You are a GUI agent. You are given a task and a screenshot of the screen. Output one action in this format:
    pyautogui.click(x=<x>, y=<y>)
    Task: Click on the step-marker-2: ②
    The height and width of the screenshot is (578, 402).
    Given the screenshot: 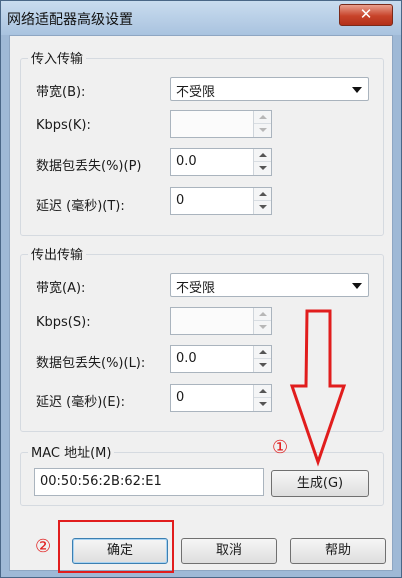 What is the action you would take?
    pyautogui.click(x=43, y=546)
    